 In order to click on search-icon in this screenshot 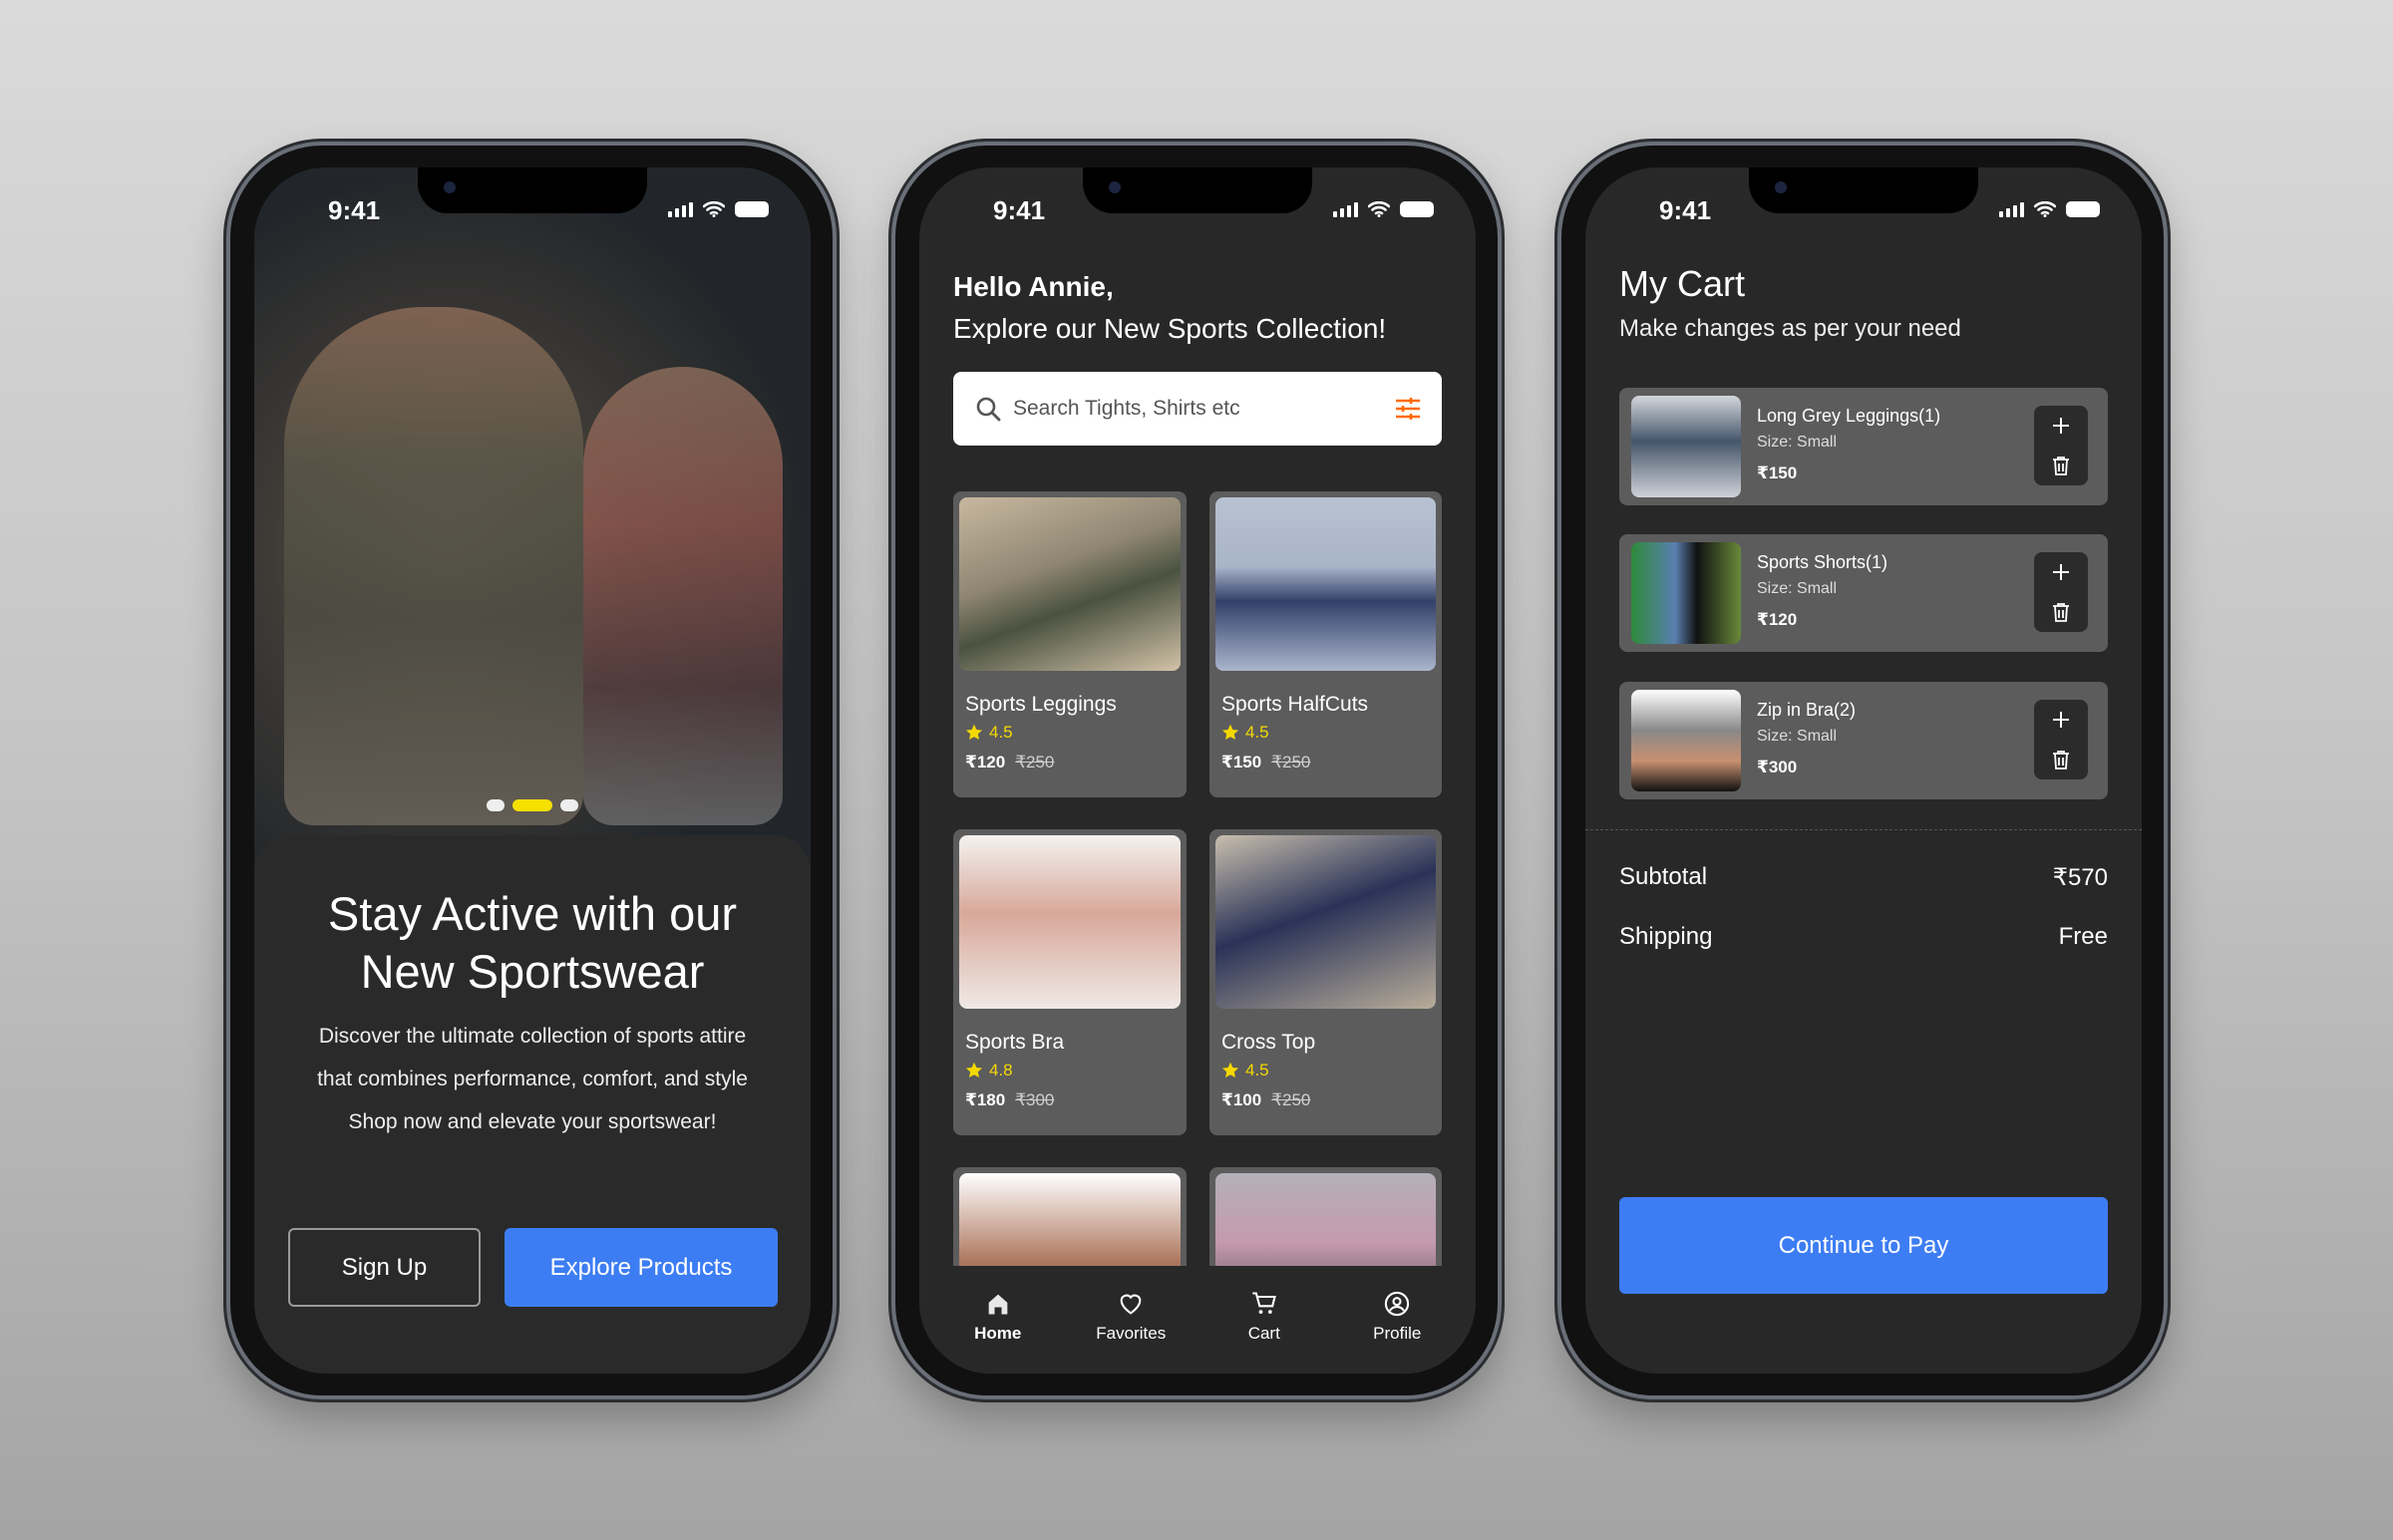, I will do `click(988, 409)`.